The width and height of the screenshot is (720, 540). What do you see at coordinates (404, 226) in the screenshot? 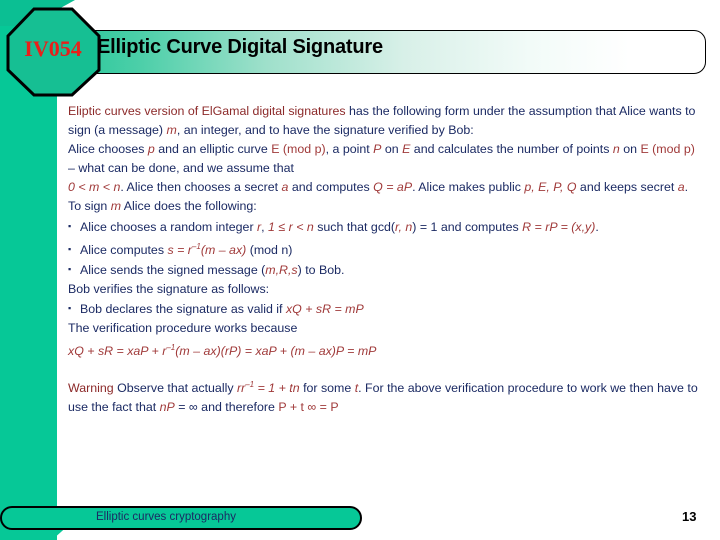
I see `b1-gcd-args: r, n` at bounding box center [404, 226].